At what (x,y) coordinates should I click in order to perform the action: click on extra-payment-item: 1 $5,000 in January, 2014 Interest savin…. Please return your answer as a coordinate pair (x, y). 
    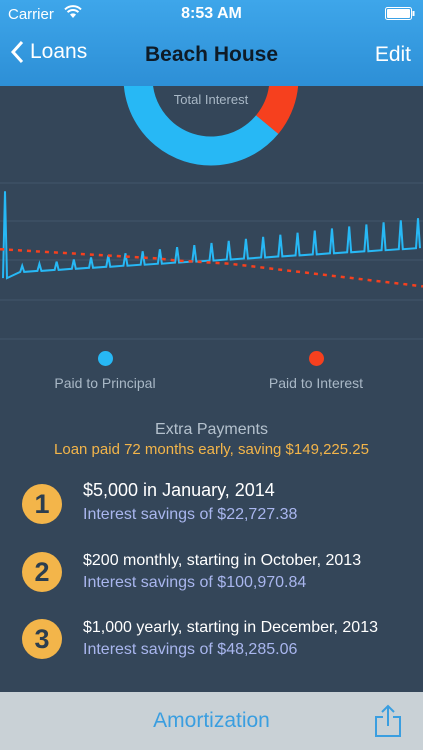
    Looking at the image, I should click on (222, 507).